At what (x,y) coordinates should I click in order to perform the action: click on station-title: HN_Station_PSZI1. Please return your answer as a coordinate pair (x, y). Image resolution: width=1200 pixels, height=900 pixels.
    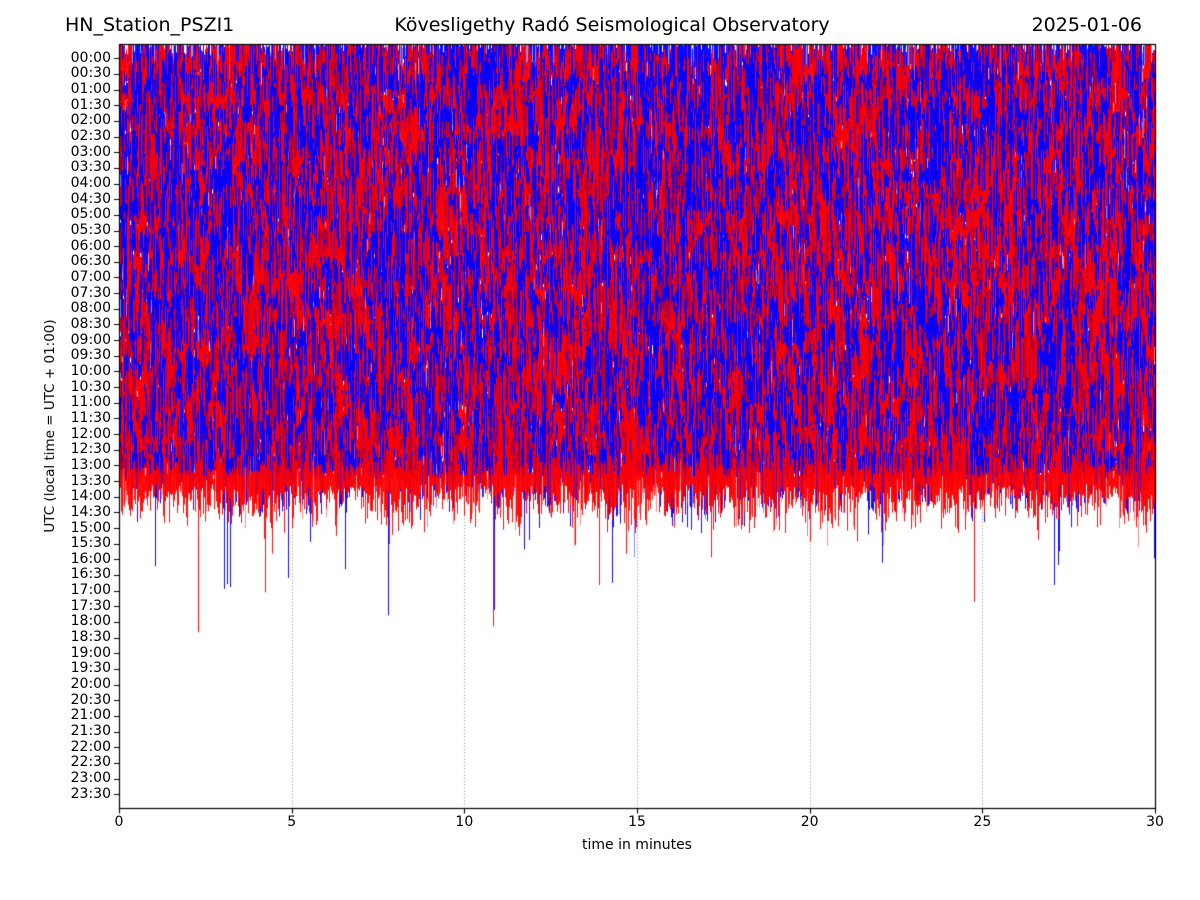
    Looking at the image, I should click on (150, 25).